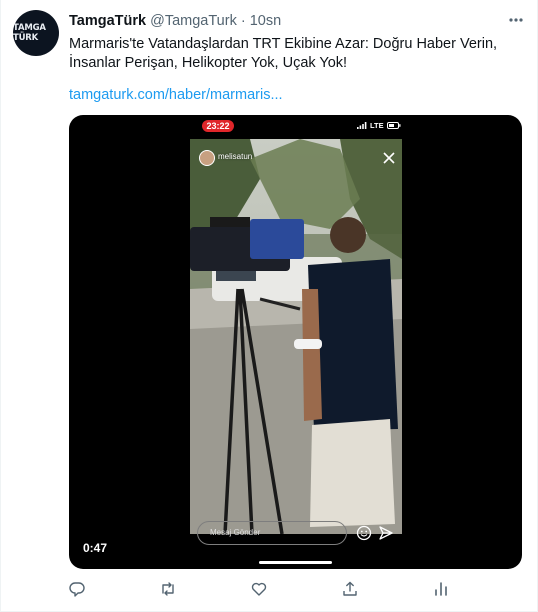 Image resolution: width=538 pixels, height=612 pixels. Describe the element at coordinates (218, 126) in the screenshot. I see `recording-time: 23:22` at that location.